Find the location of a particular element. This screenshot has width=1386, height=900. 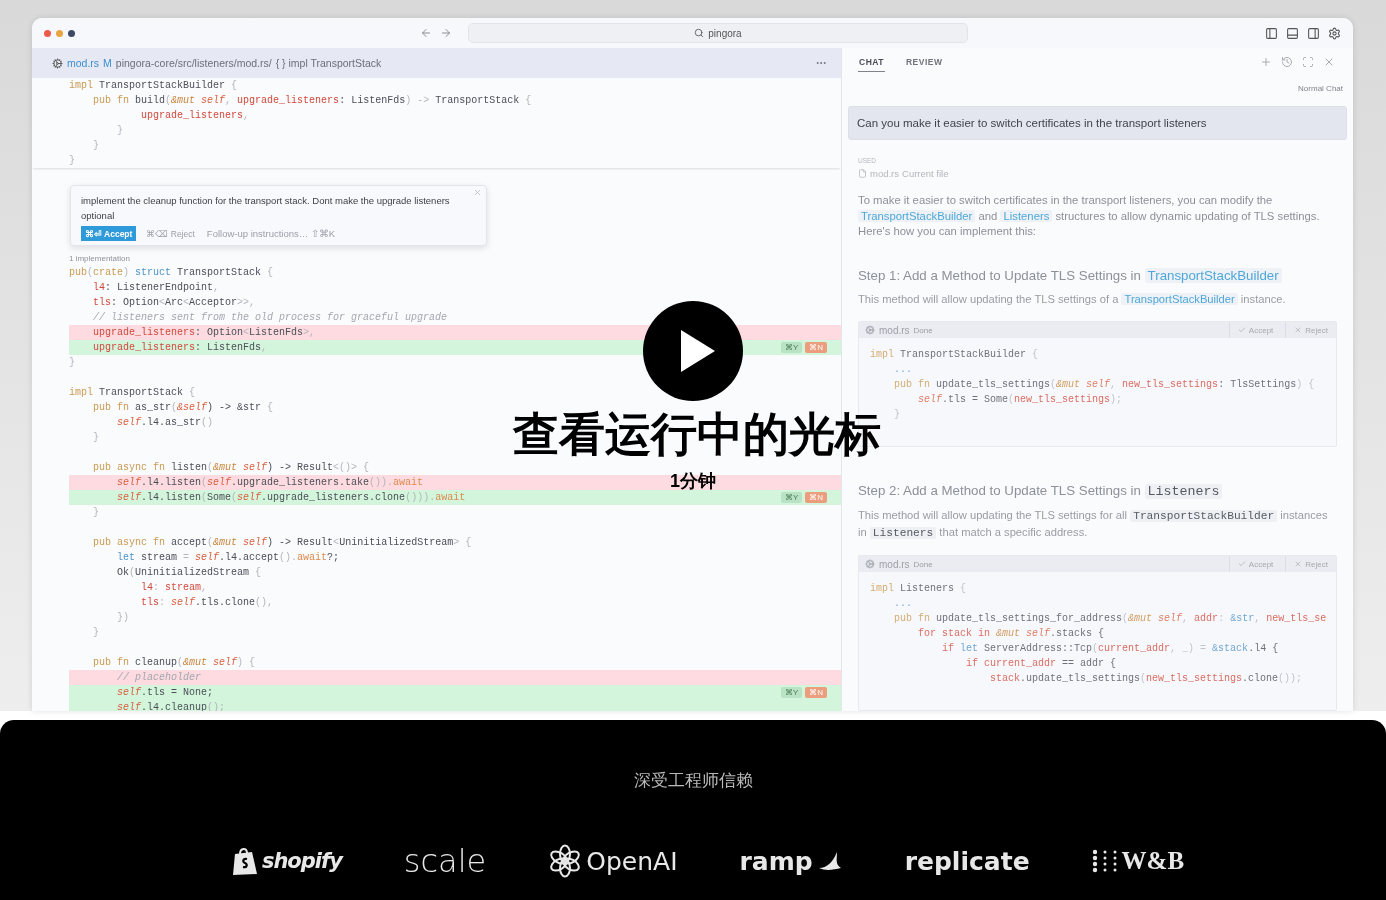

code-line: for stack in &mut self.stacks { is located at coordinates (1011, 634).